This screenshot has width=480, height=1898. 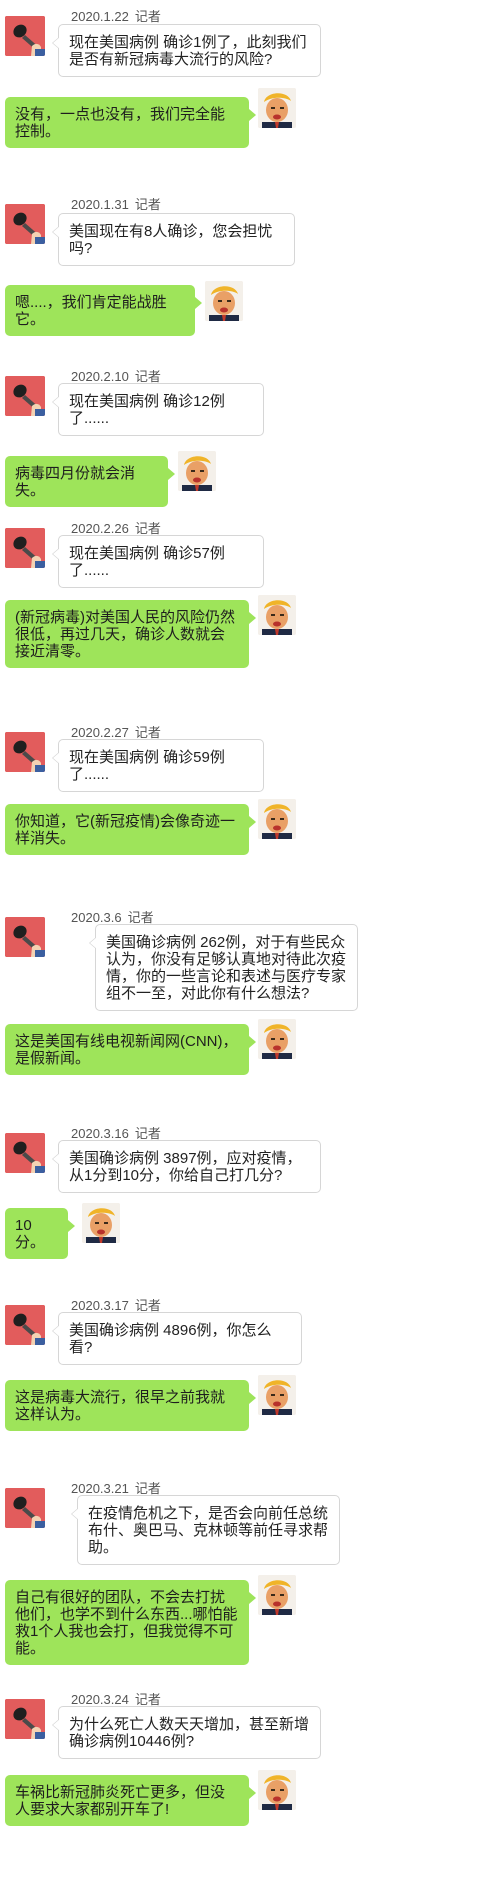 I want to click on message-meta: 2020.1.22 记者, so click(x=116, y=15).